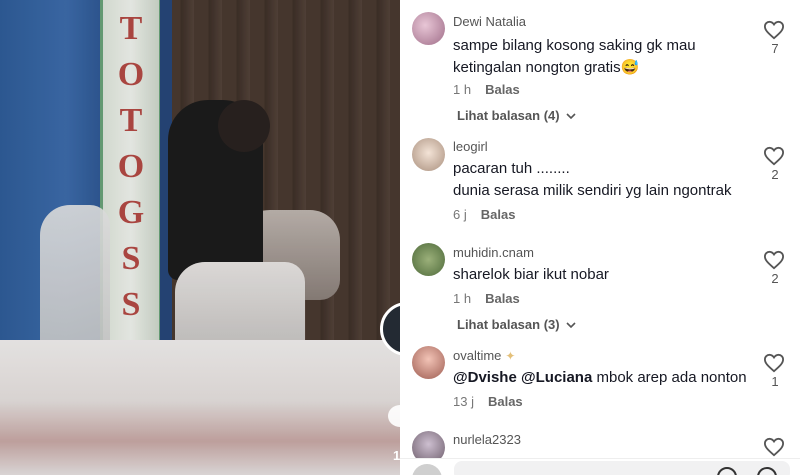 The width and height of the screenshot is (800, 475). Describe the element at coordinates (671, 377) in the screenshot. I see `comment-text-rest: mbok arep ada nonton` at that location.